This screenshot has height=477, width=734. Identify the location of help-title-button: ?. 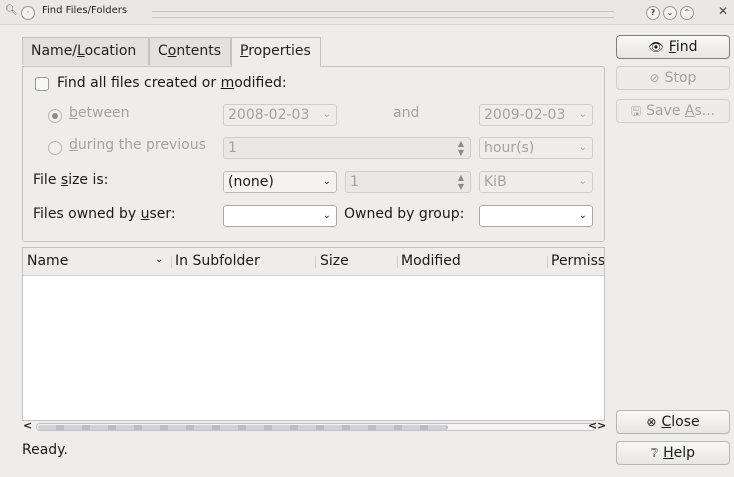
(653, 13).